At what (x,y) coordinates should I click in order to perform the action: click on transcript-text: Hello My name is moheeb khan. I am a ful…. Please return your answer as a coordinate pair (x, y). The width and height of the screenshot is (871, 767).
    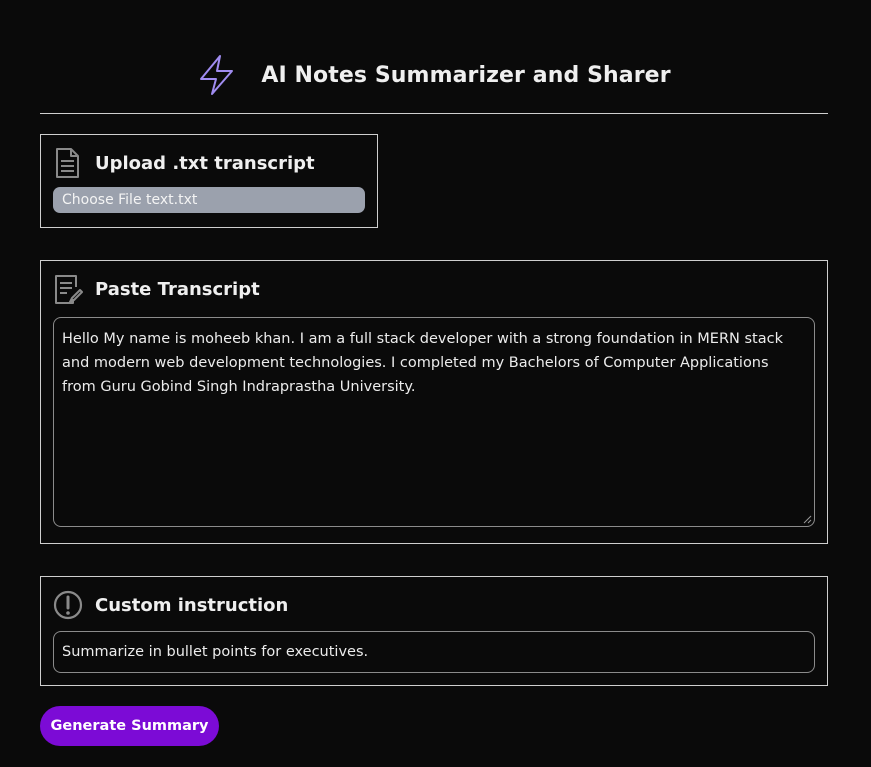
    Looking at the image, I should click on (422, 363).